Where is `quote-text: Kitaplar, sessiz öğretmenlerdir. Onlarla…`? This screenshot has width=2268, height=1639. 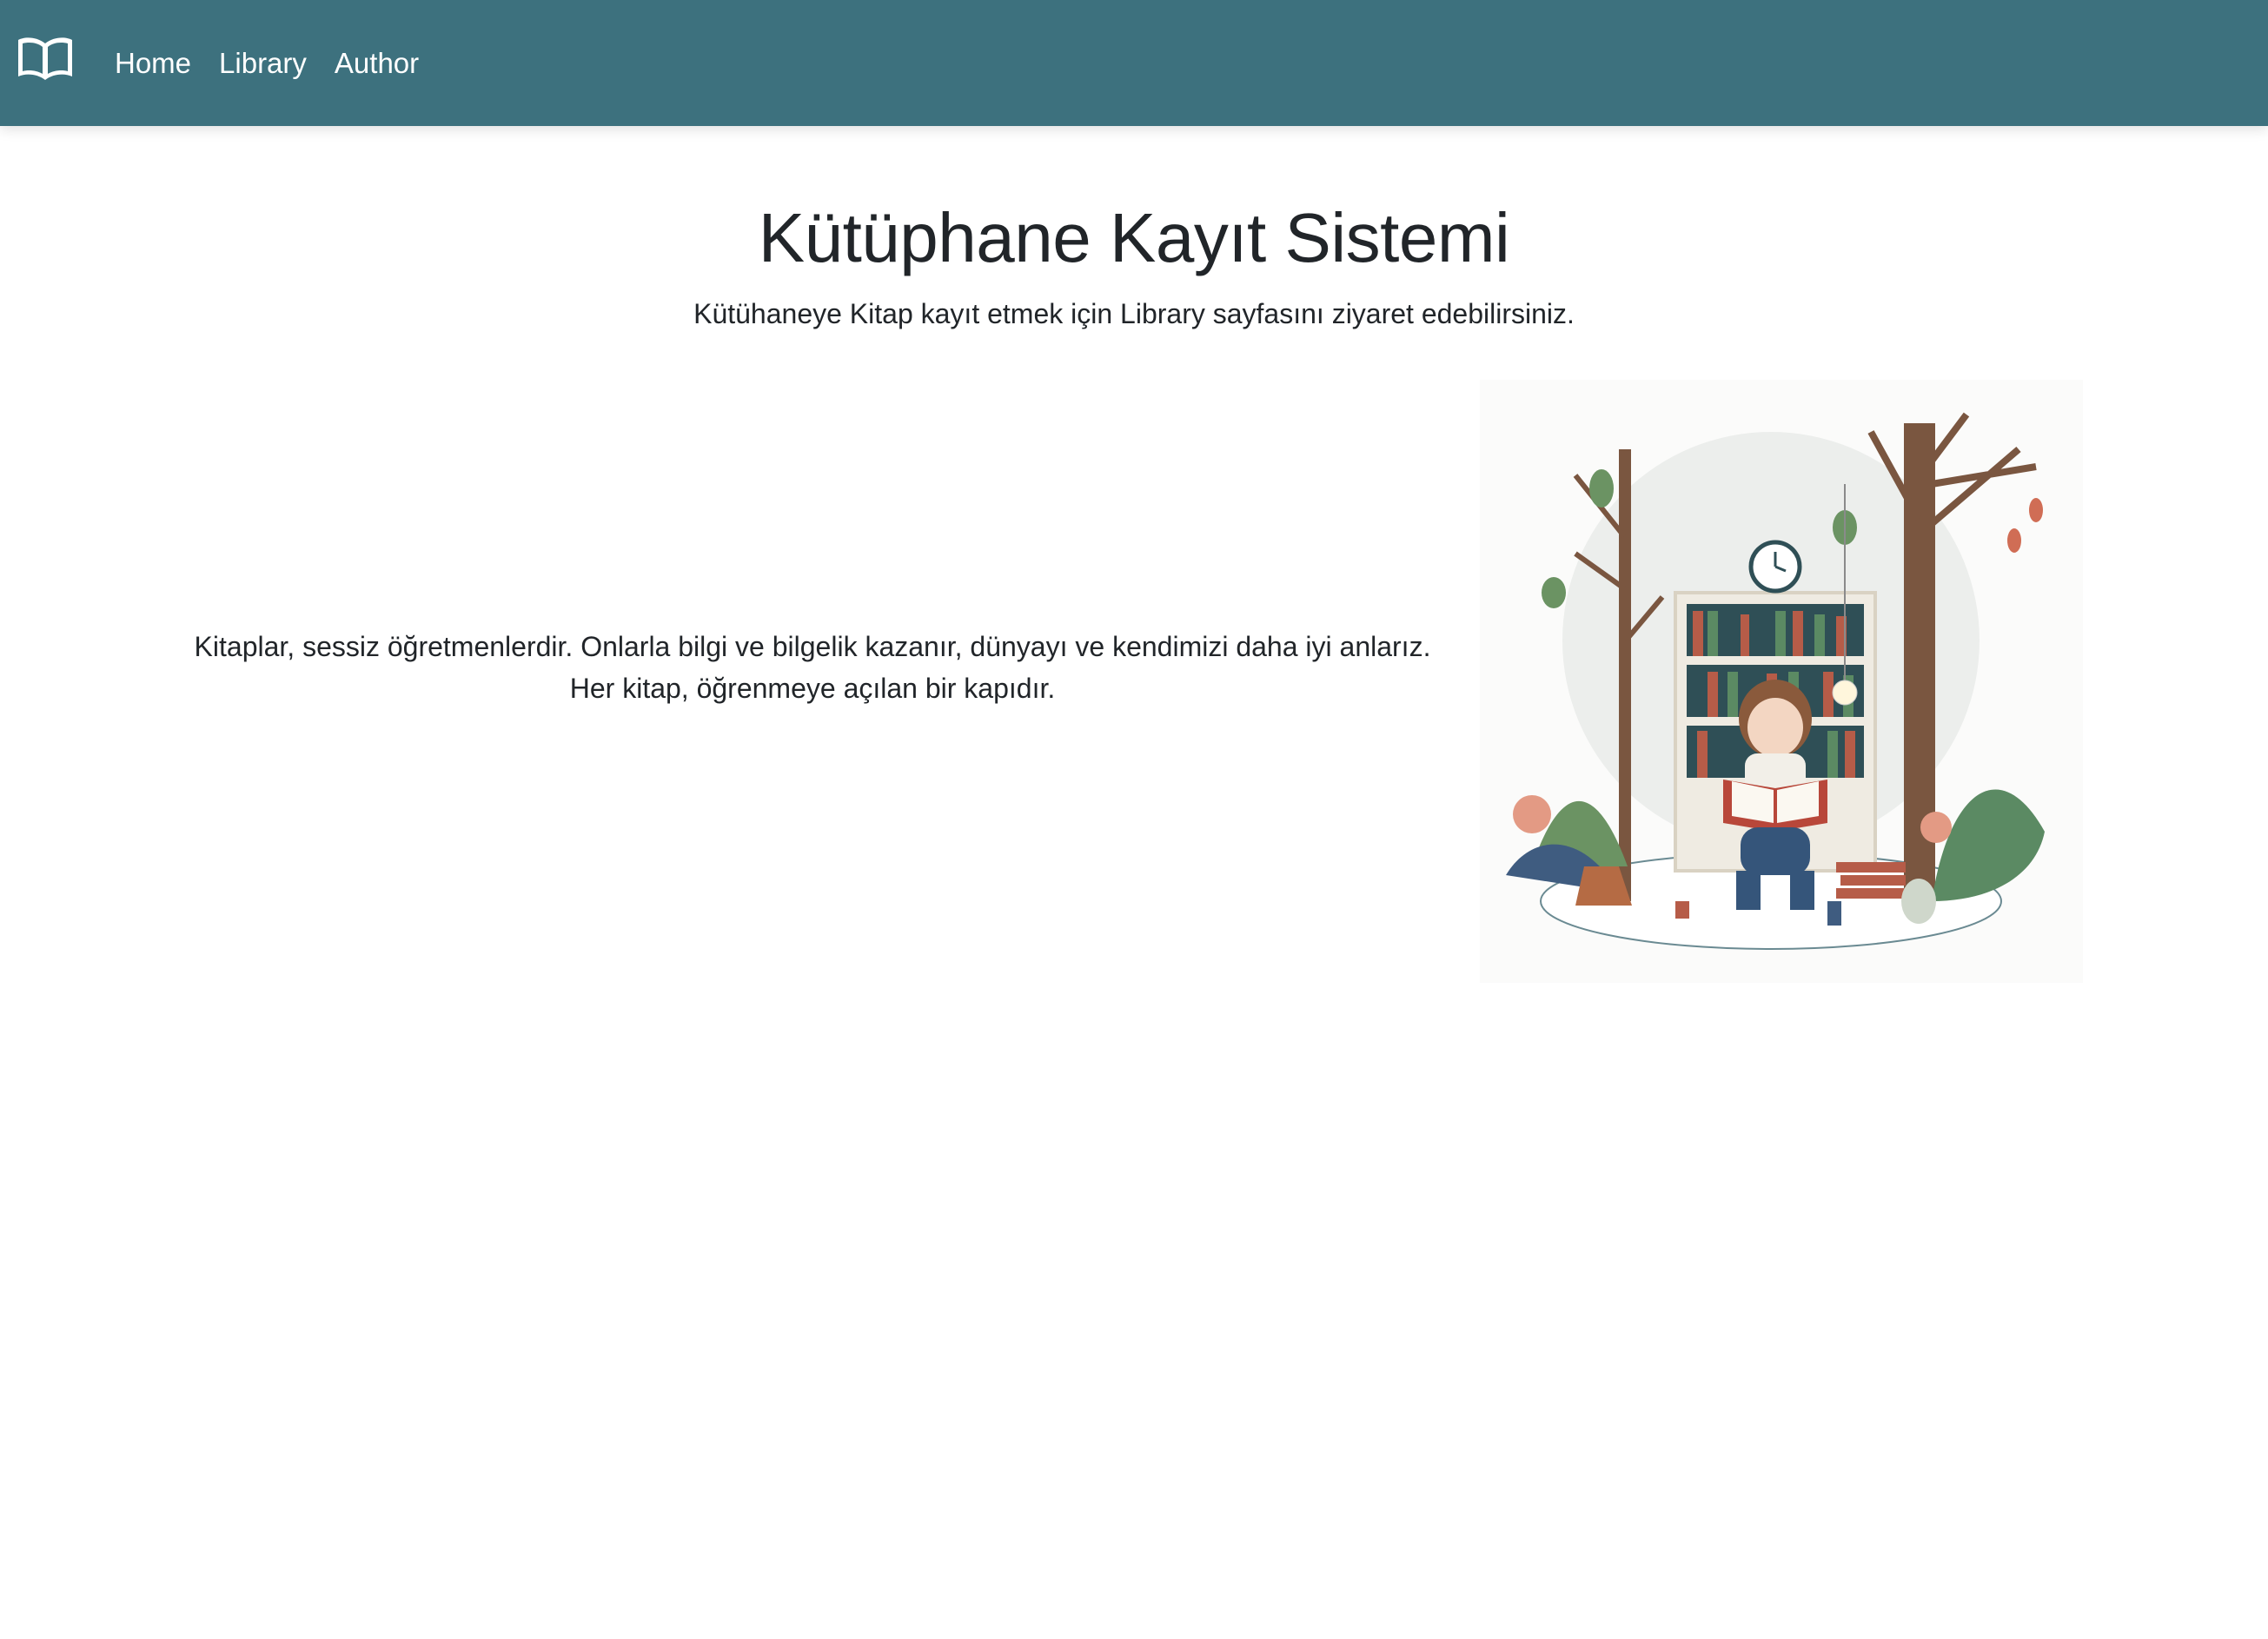
quote-text: Kitaplar, sessiz öğretmenlerdir. Onlarla… is located at coordinates (812, 667).